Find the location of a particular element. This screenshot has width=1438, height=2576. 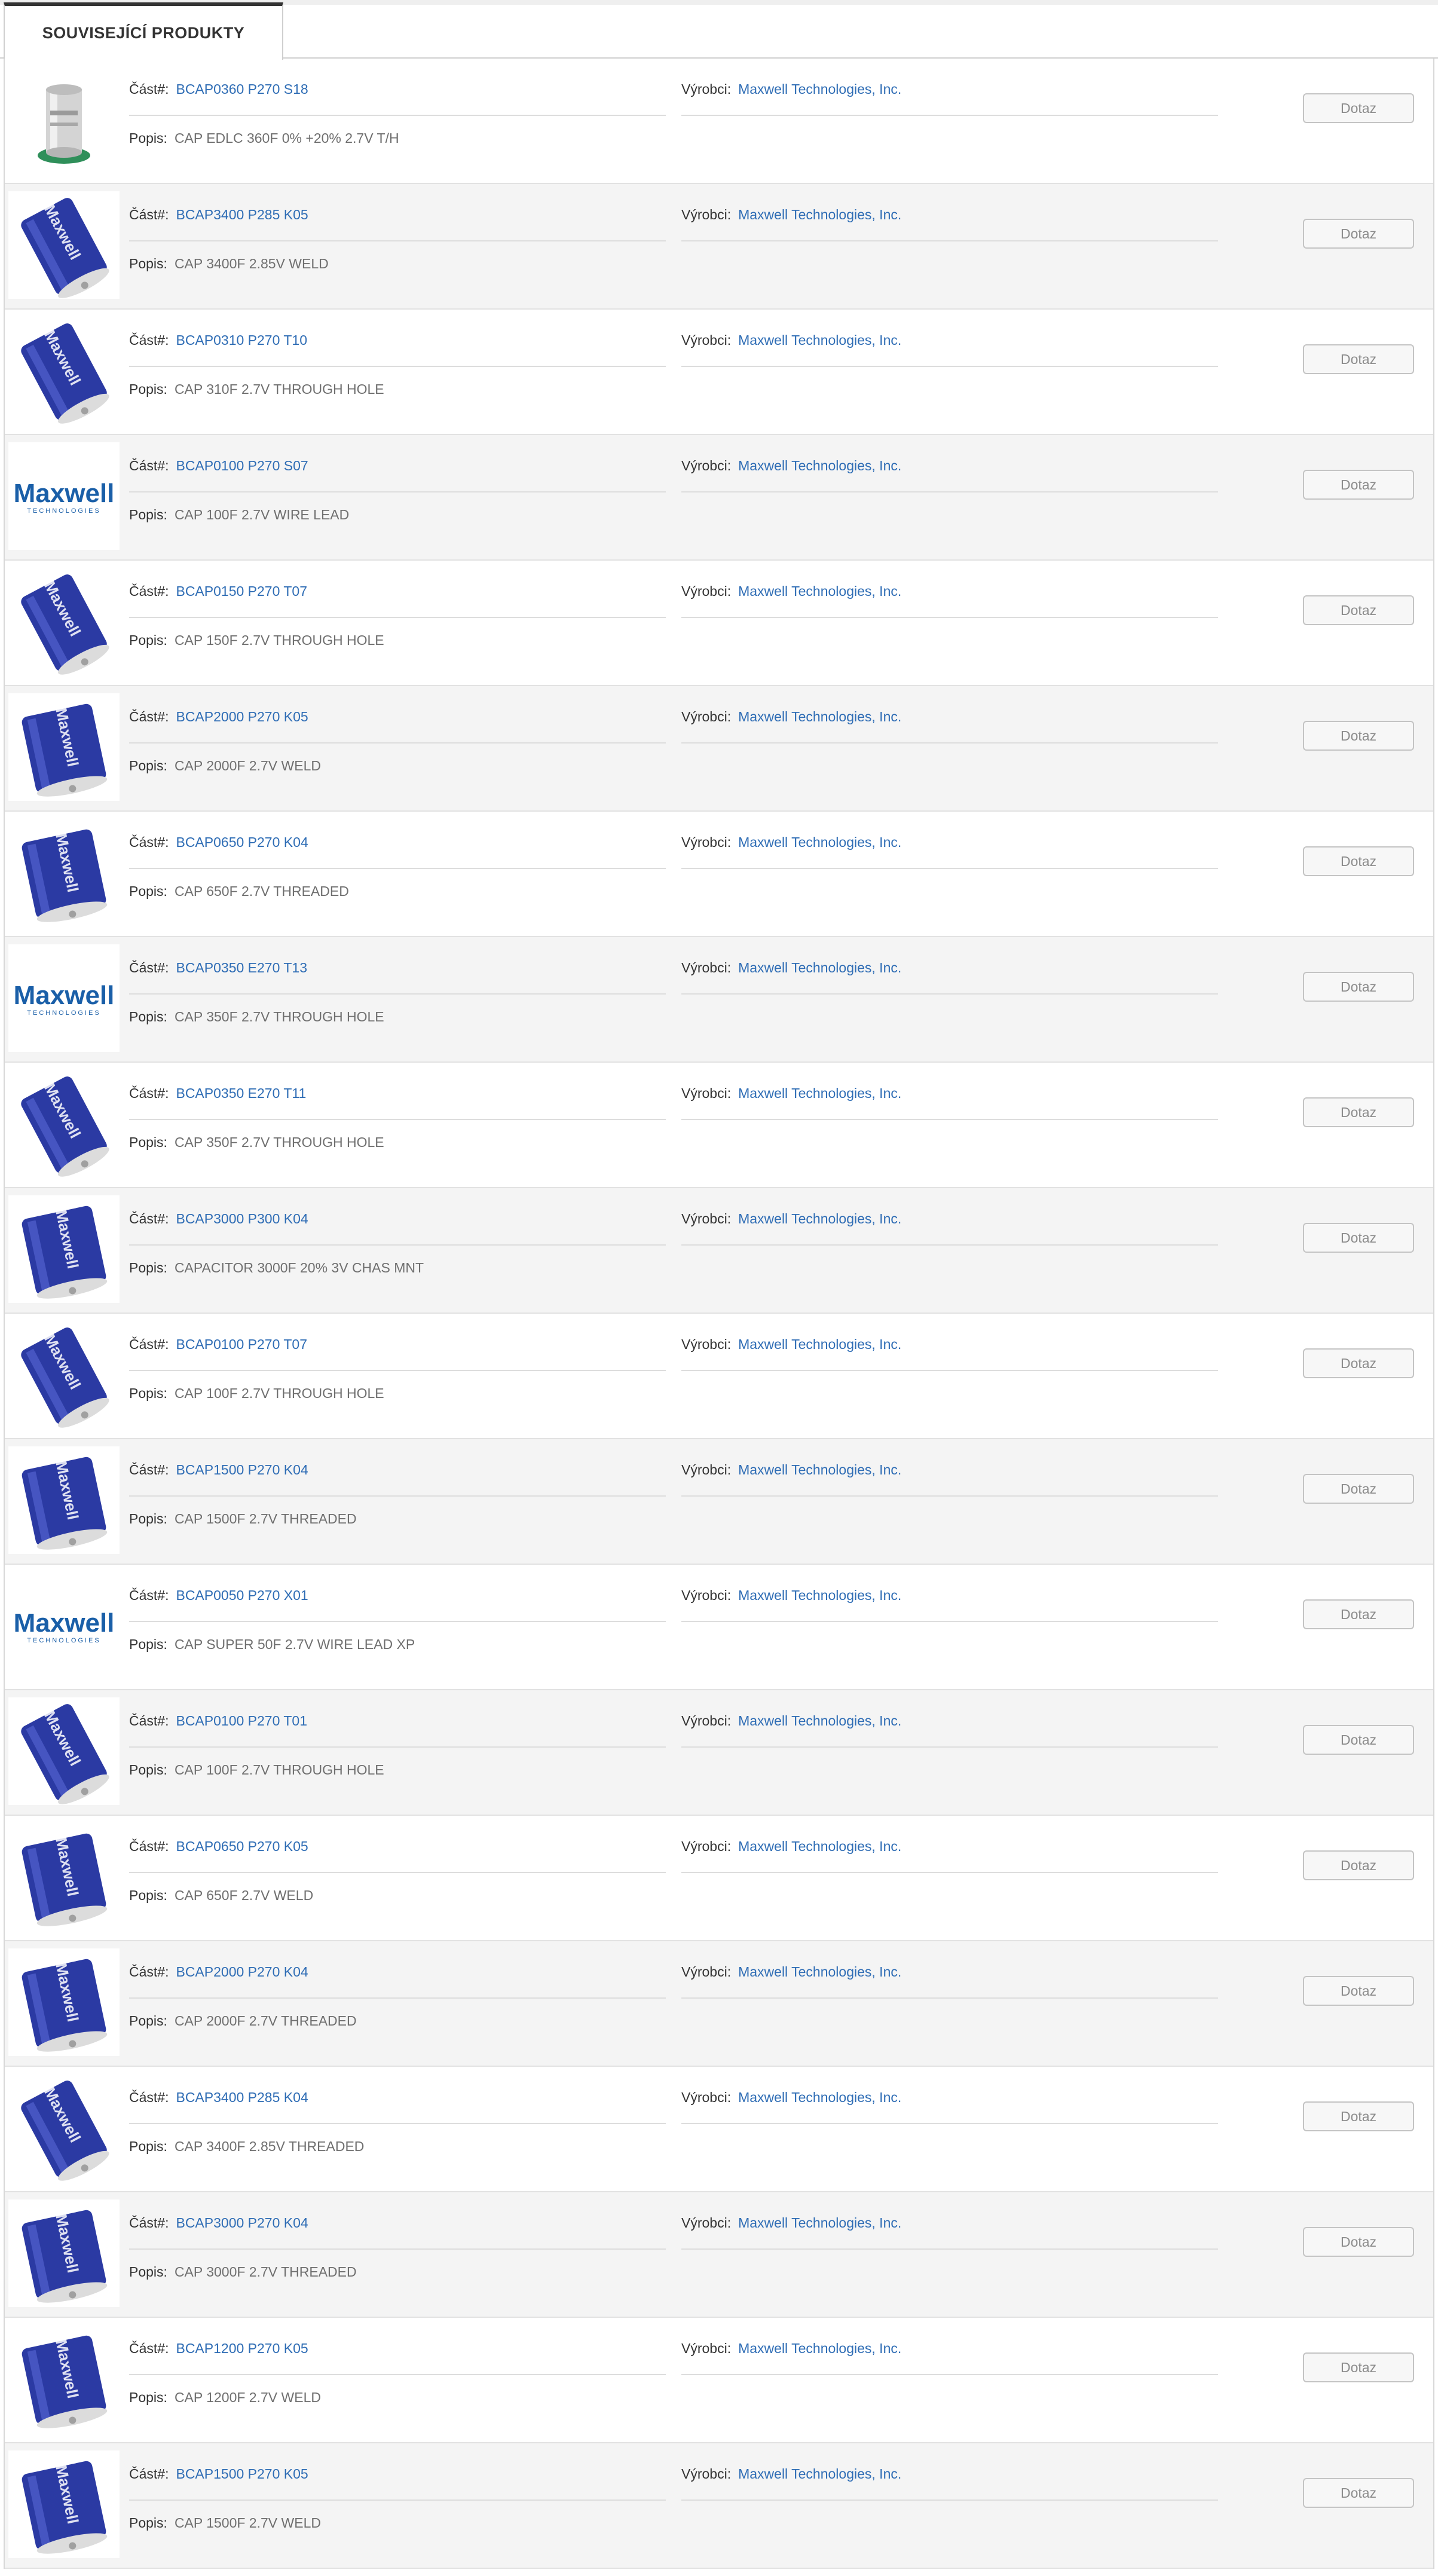

part-number-link: BCAP0100 P270 T07 is located at coordinates (241, 1344).